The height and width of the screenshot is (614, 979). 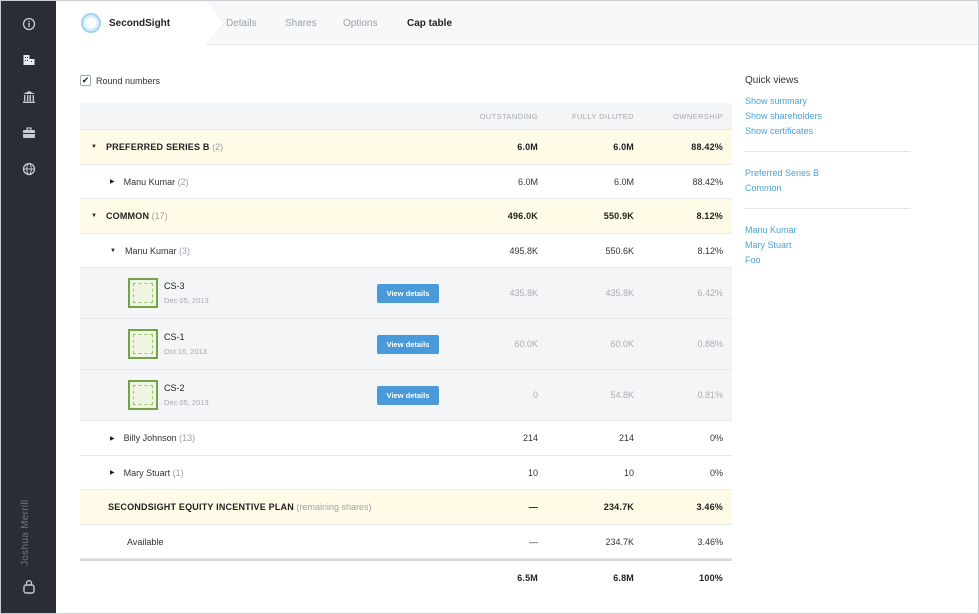 What do you see at coordinates (140, 23) in the screenshot?
I see `brand-name: SecondSight` at bounding box center [140, 23].